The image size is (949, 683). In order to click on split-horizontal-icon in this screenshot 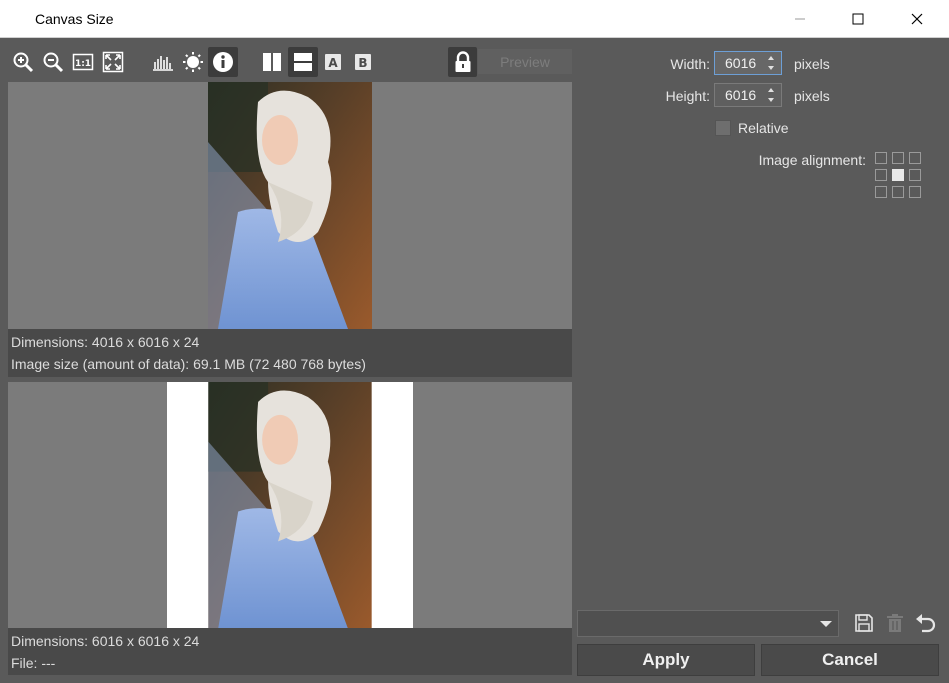, I will do `click(303, 62)`.